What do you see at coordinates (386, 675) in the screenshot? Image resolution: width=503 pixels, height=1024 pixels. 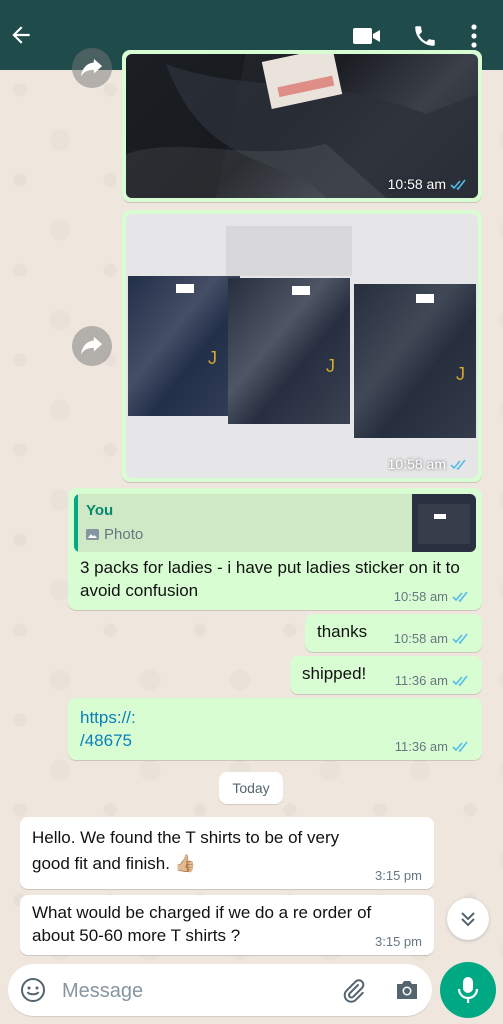 I see `text-message: shipped! 11:36 am` at bounding box center [386, 675].